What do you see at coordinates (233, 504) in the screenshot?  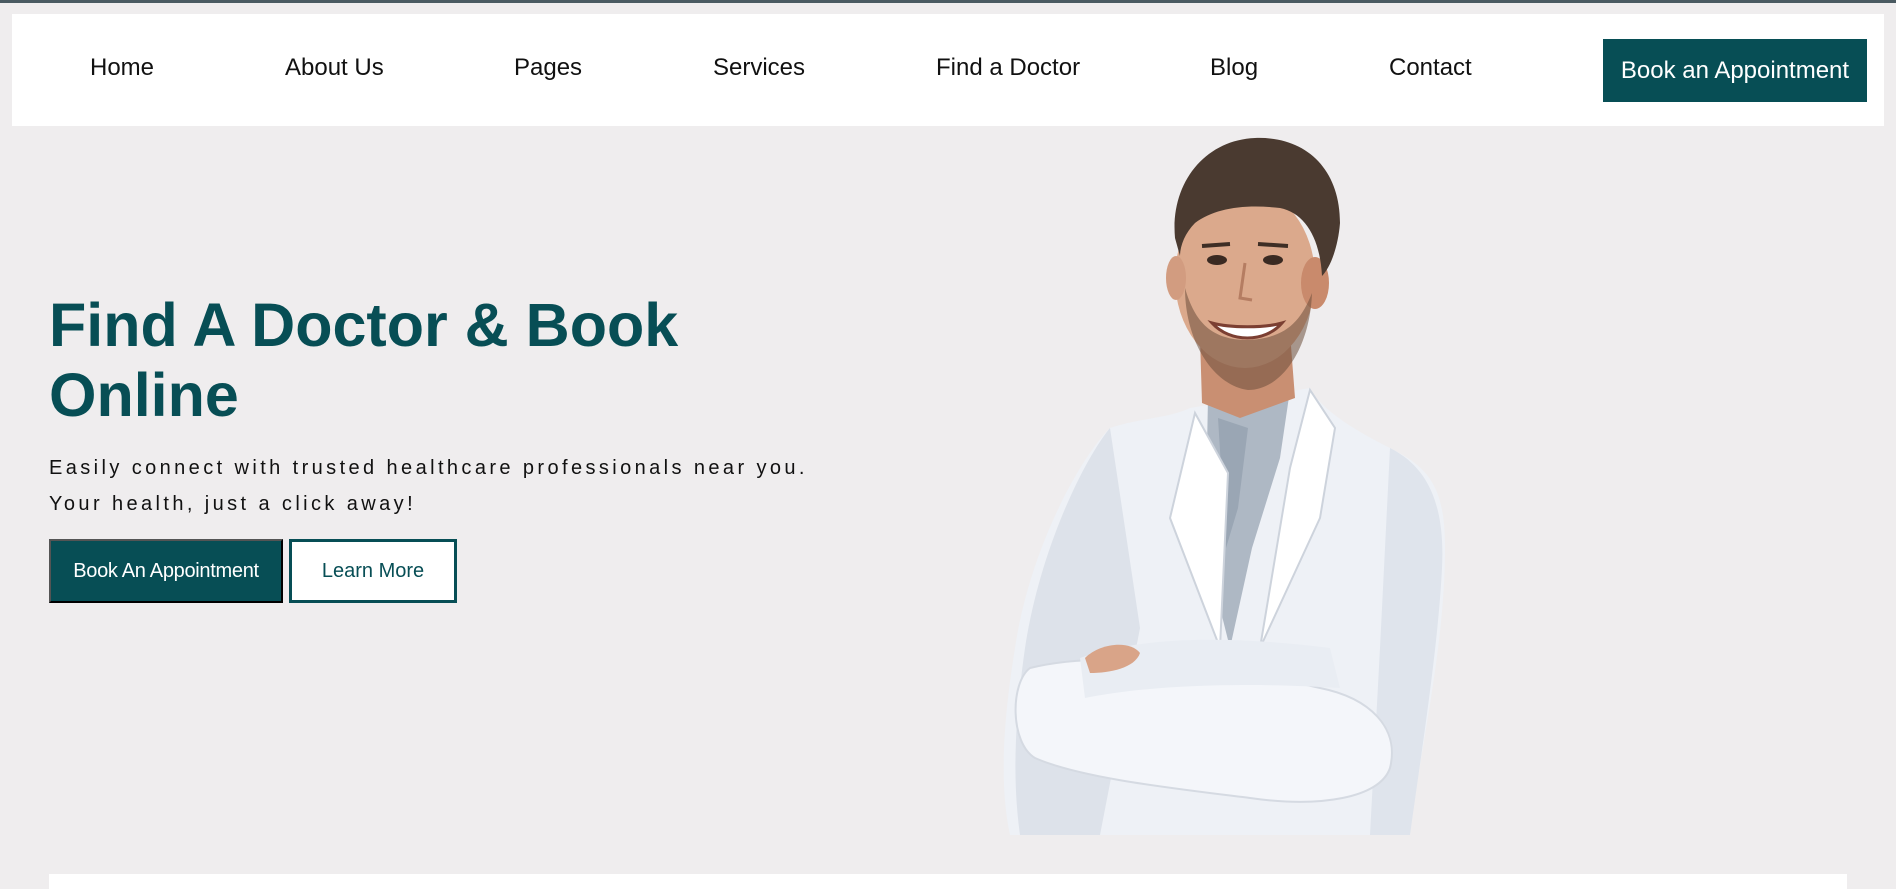 I see `hero-subtitle-line-2: Your health, just a click away!` at bounding box center [233, 504].